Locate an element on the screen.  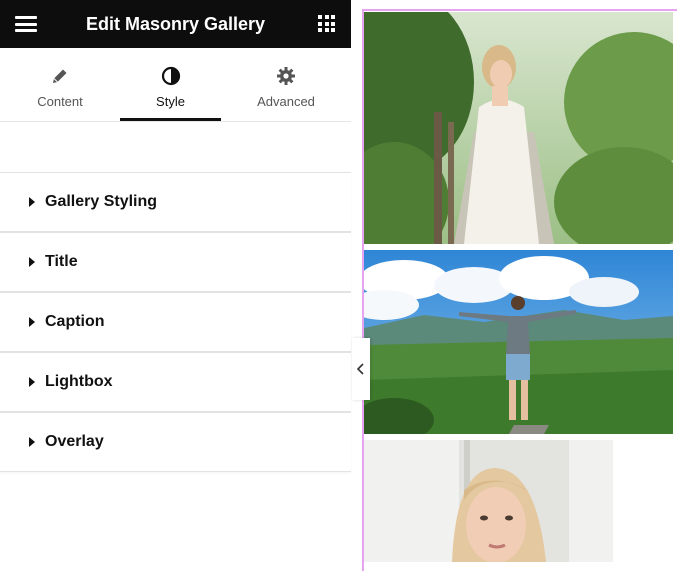
section-title: Caption is located at coordinates (75, 321).